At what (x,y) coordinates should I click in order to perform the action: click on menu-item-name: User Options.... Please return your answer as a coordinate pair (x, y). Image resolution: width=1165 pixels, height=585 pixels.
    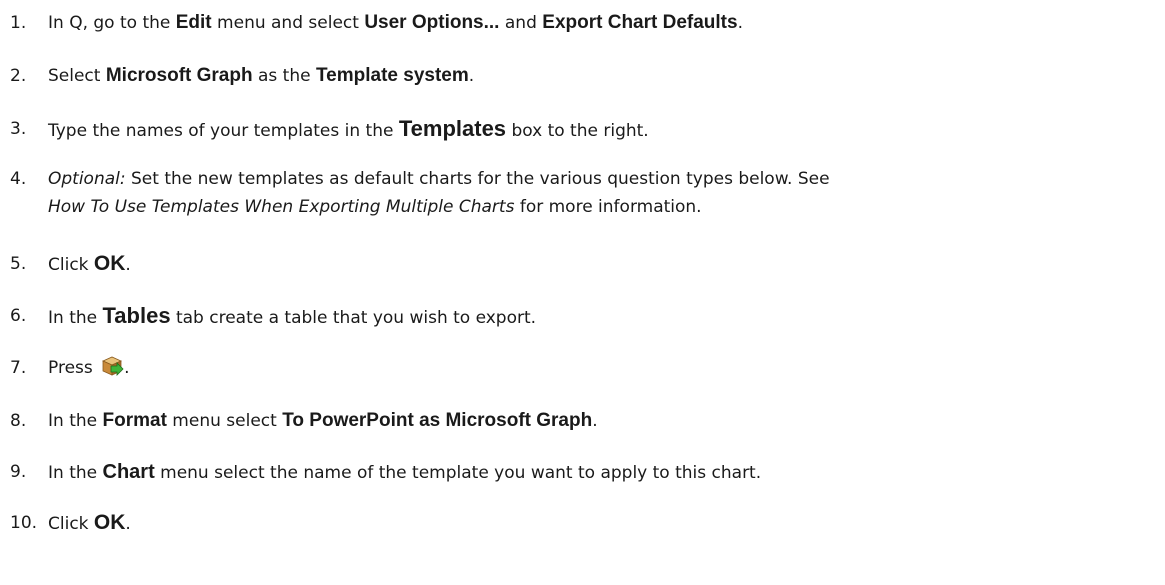
    Looking at the image, I should click on (432, 22).